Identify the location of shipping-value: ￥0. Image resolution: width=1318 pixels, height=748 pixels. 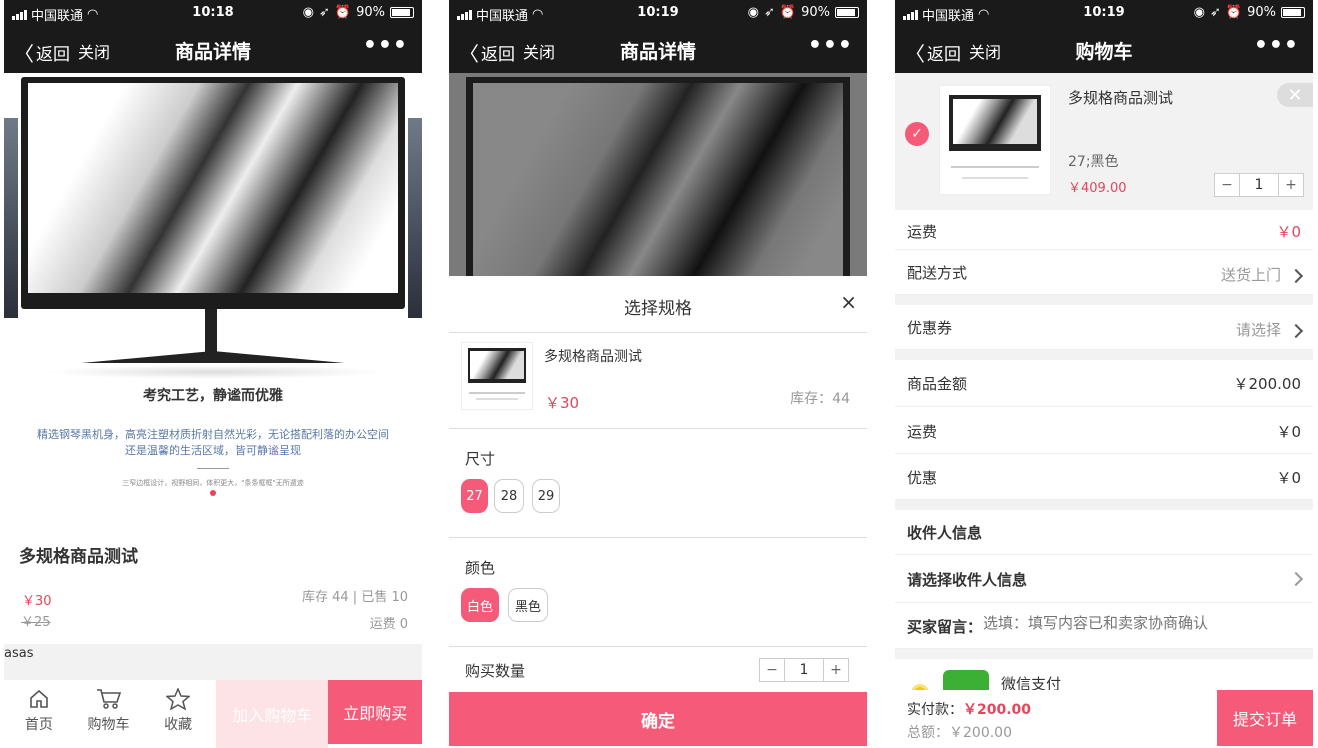
(1288, 232).